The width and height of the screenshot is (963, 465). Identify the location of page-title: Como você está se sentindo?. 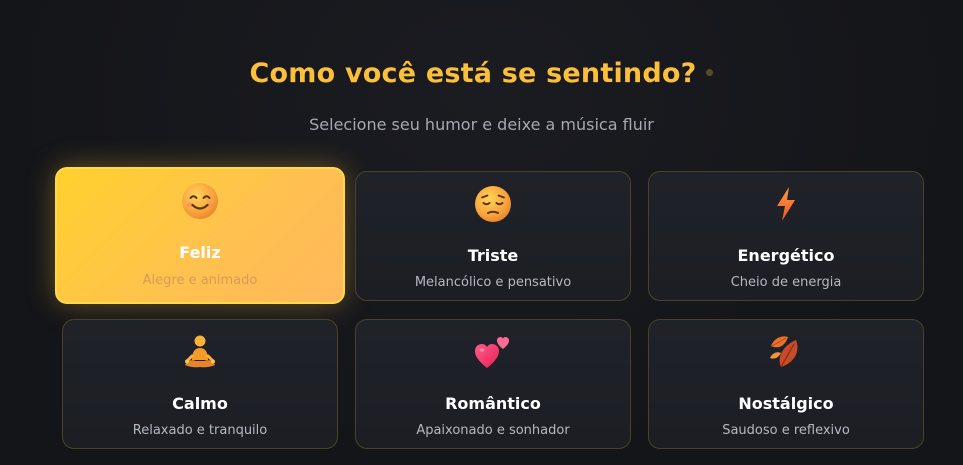
(481, 73).